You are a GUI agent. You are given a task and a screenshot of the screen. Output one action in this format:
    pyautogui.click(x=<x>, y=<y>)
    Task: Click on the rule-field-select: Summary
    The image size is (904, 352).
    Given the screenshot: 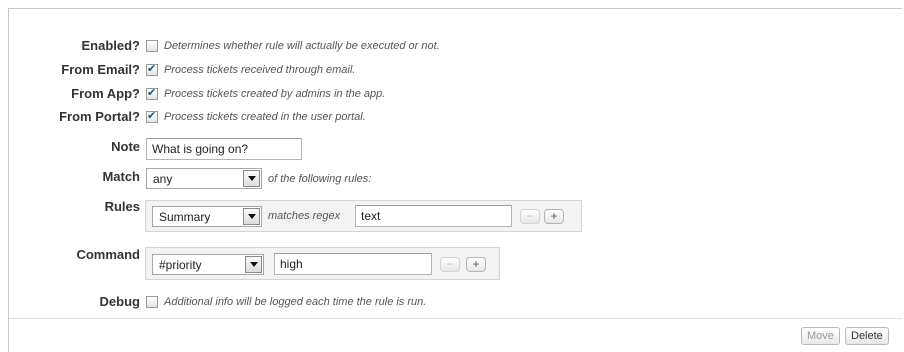 What is the action you would take?
    pyautogui.click(x=207, y=216)
    